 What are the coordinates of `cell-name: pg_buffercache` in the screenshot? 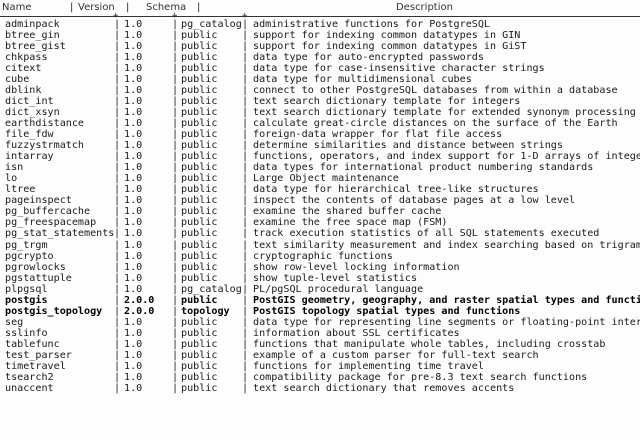 It's located at (48, 212).